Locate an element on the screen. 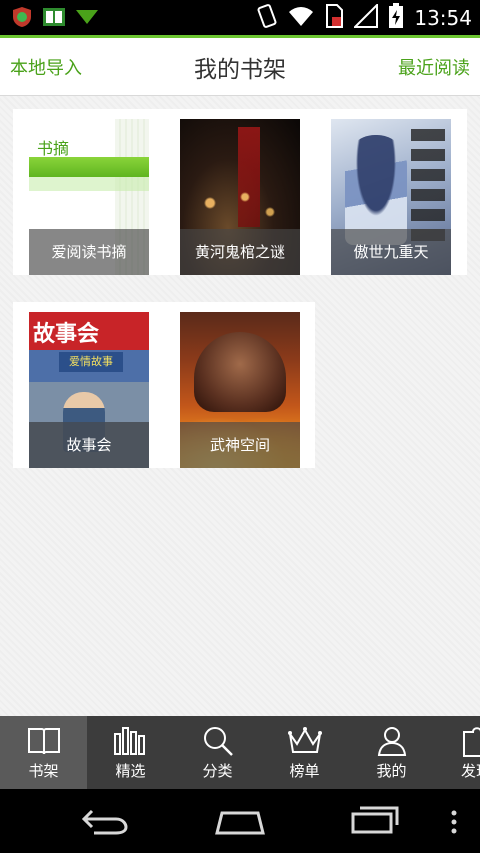 The image size is (480, 853). puzzle-icon is located at coordinates (470, 741).